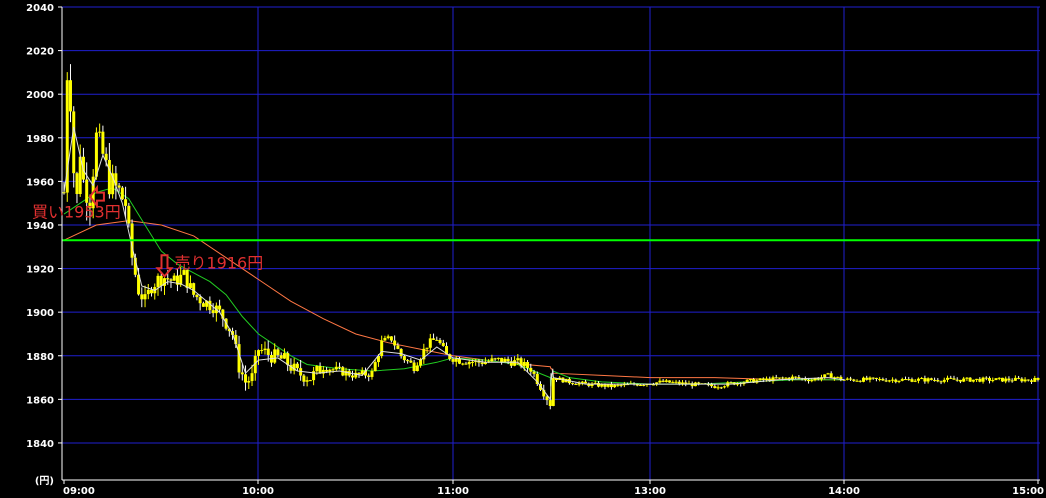  What do you see at coordinates (44, 481) in the screenshot?
I see `y-unit-label: (円)` at bounding box center [44, 481].